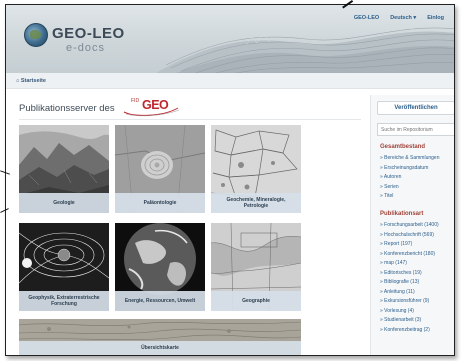 This screenshot has width=462, height=361. What do you see at coordinates (435, 18) in the screenshot?
I see `login-link: Einlog` at bounding box center [435, 18].